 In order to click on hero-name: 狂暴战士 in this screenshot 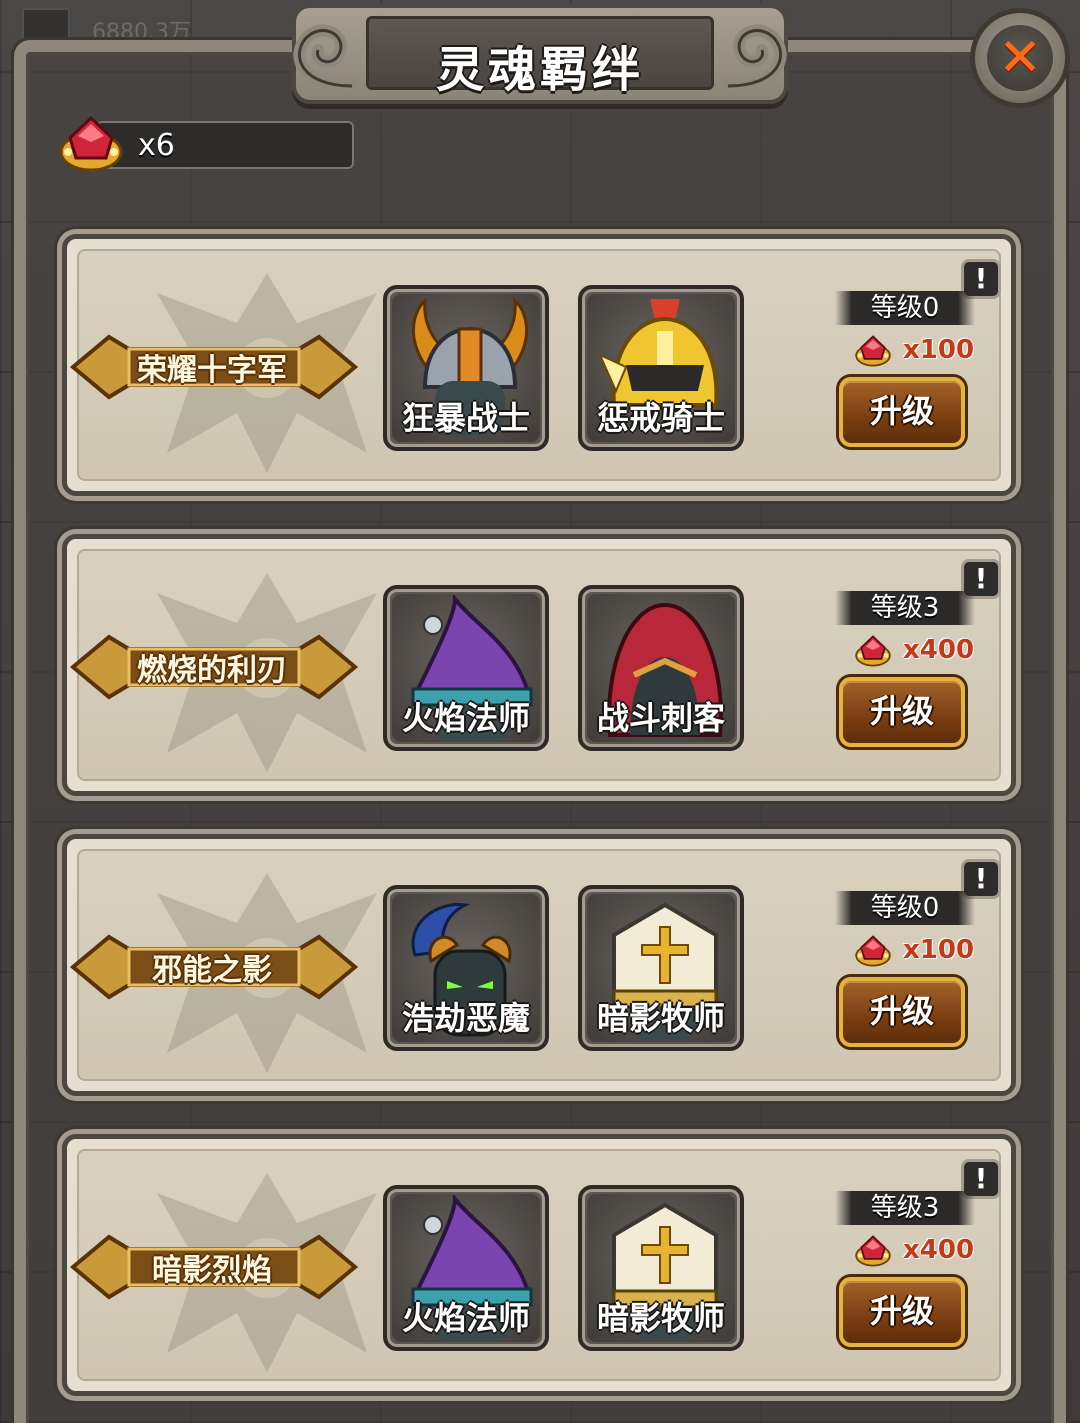, I will do `click(465, 418)`.